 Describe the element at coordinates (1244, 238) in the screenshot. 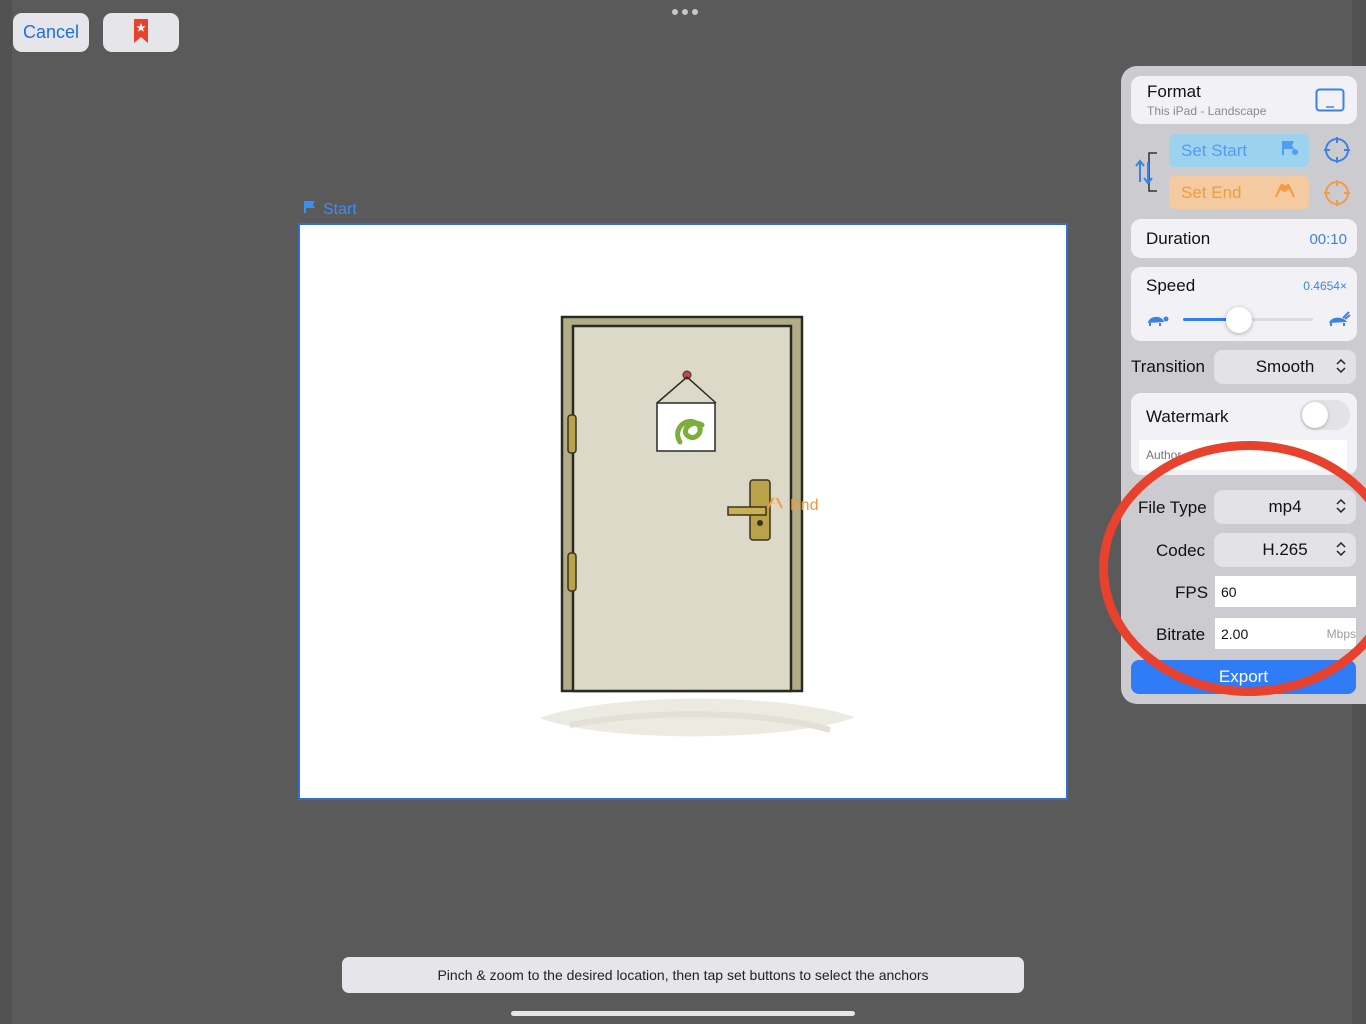

I see `duration-row: Duration 00:10` at that location.